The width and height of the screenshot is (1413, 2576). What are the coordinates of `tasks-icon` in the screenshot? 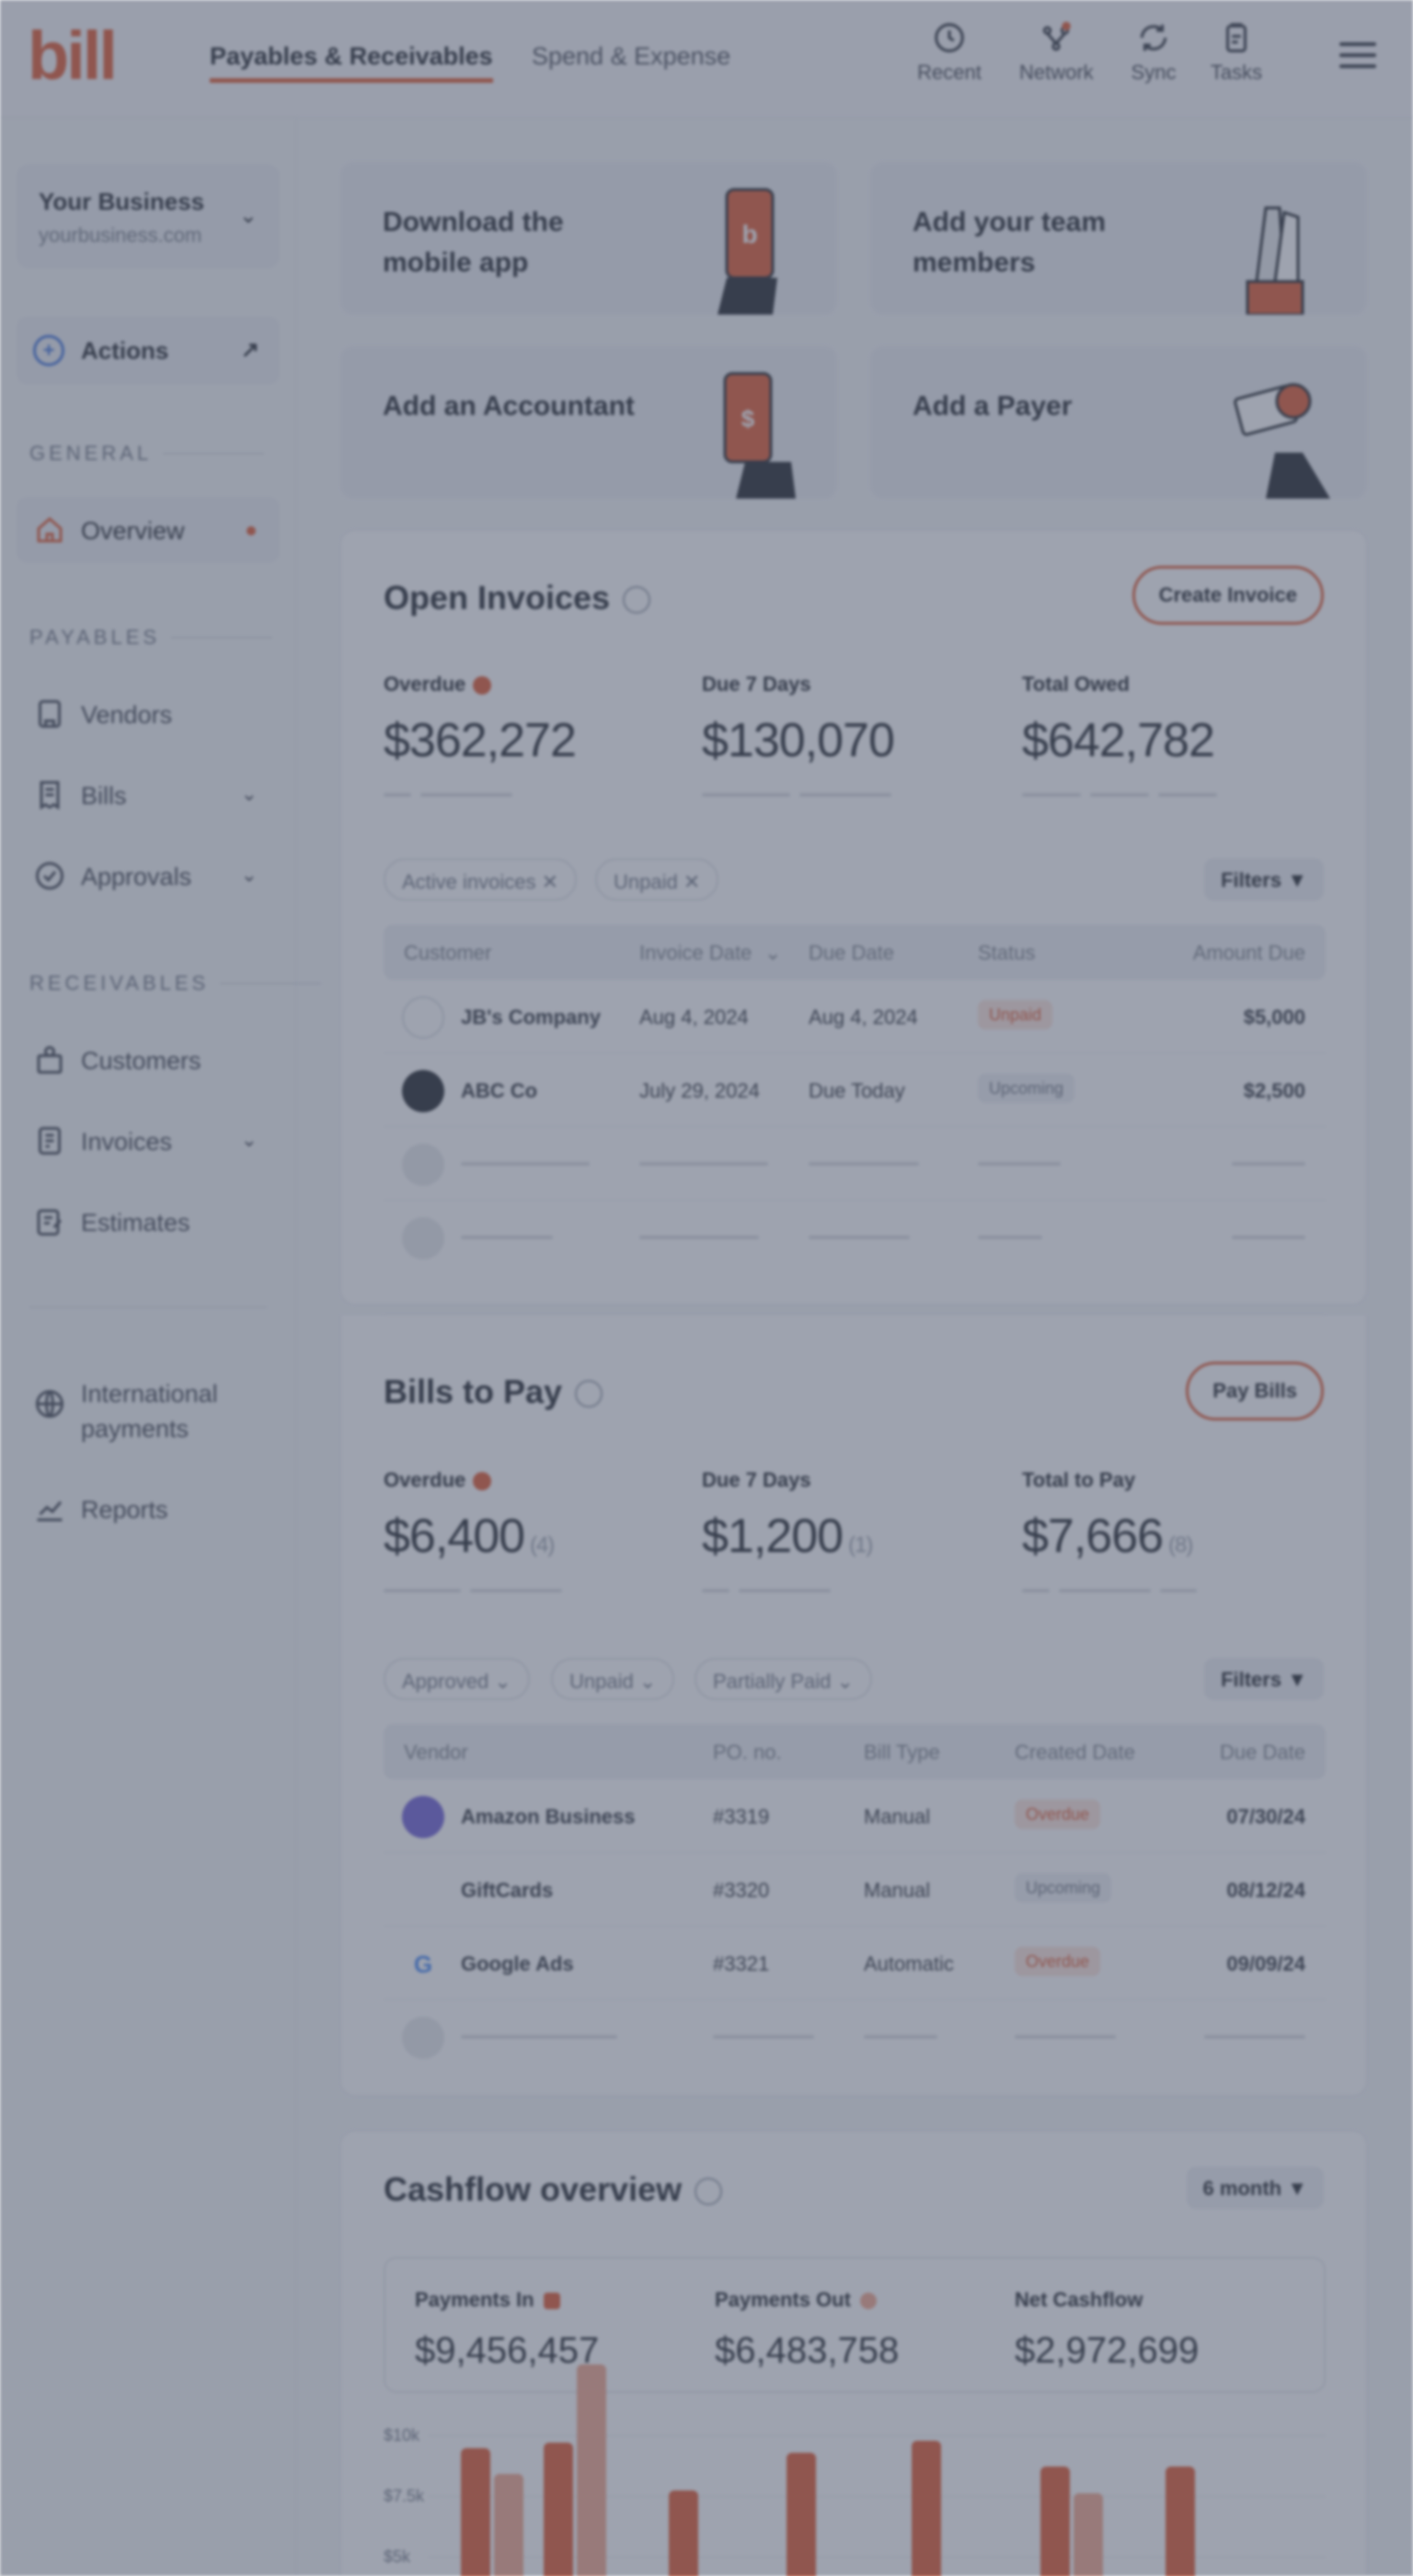 It's located at (1236, 40).